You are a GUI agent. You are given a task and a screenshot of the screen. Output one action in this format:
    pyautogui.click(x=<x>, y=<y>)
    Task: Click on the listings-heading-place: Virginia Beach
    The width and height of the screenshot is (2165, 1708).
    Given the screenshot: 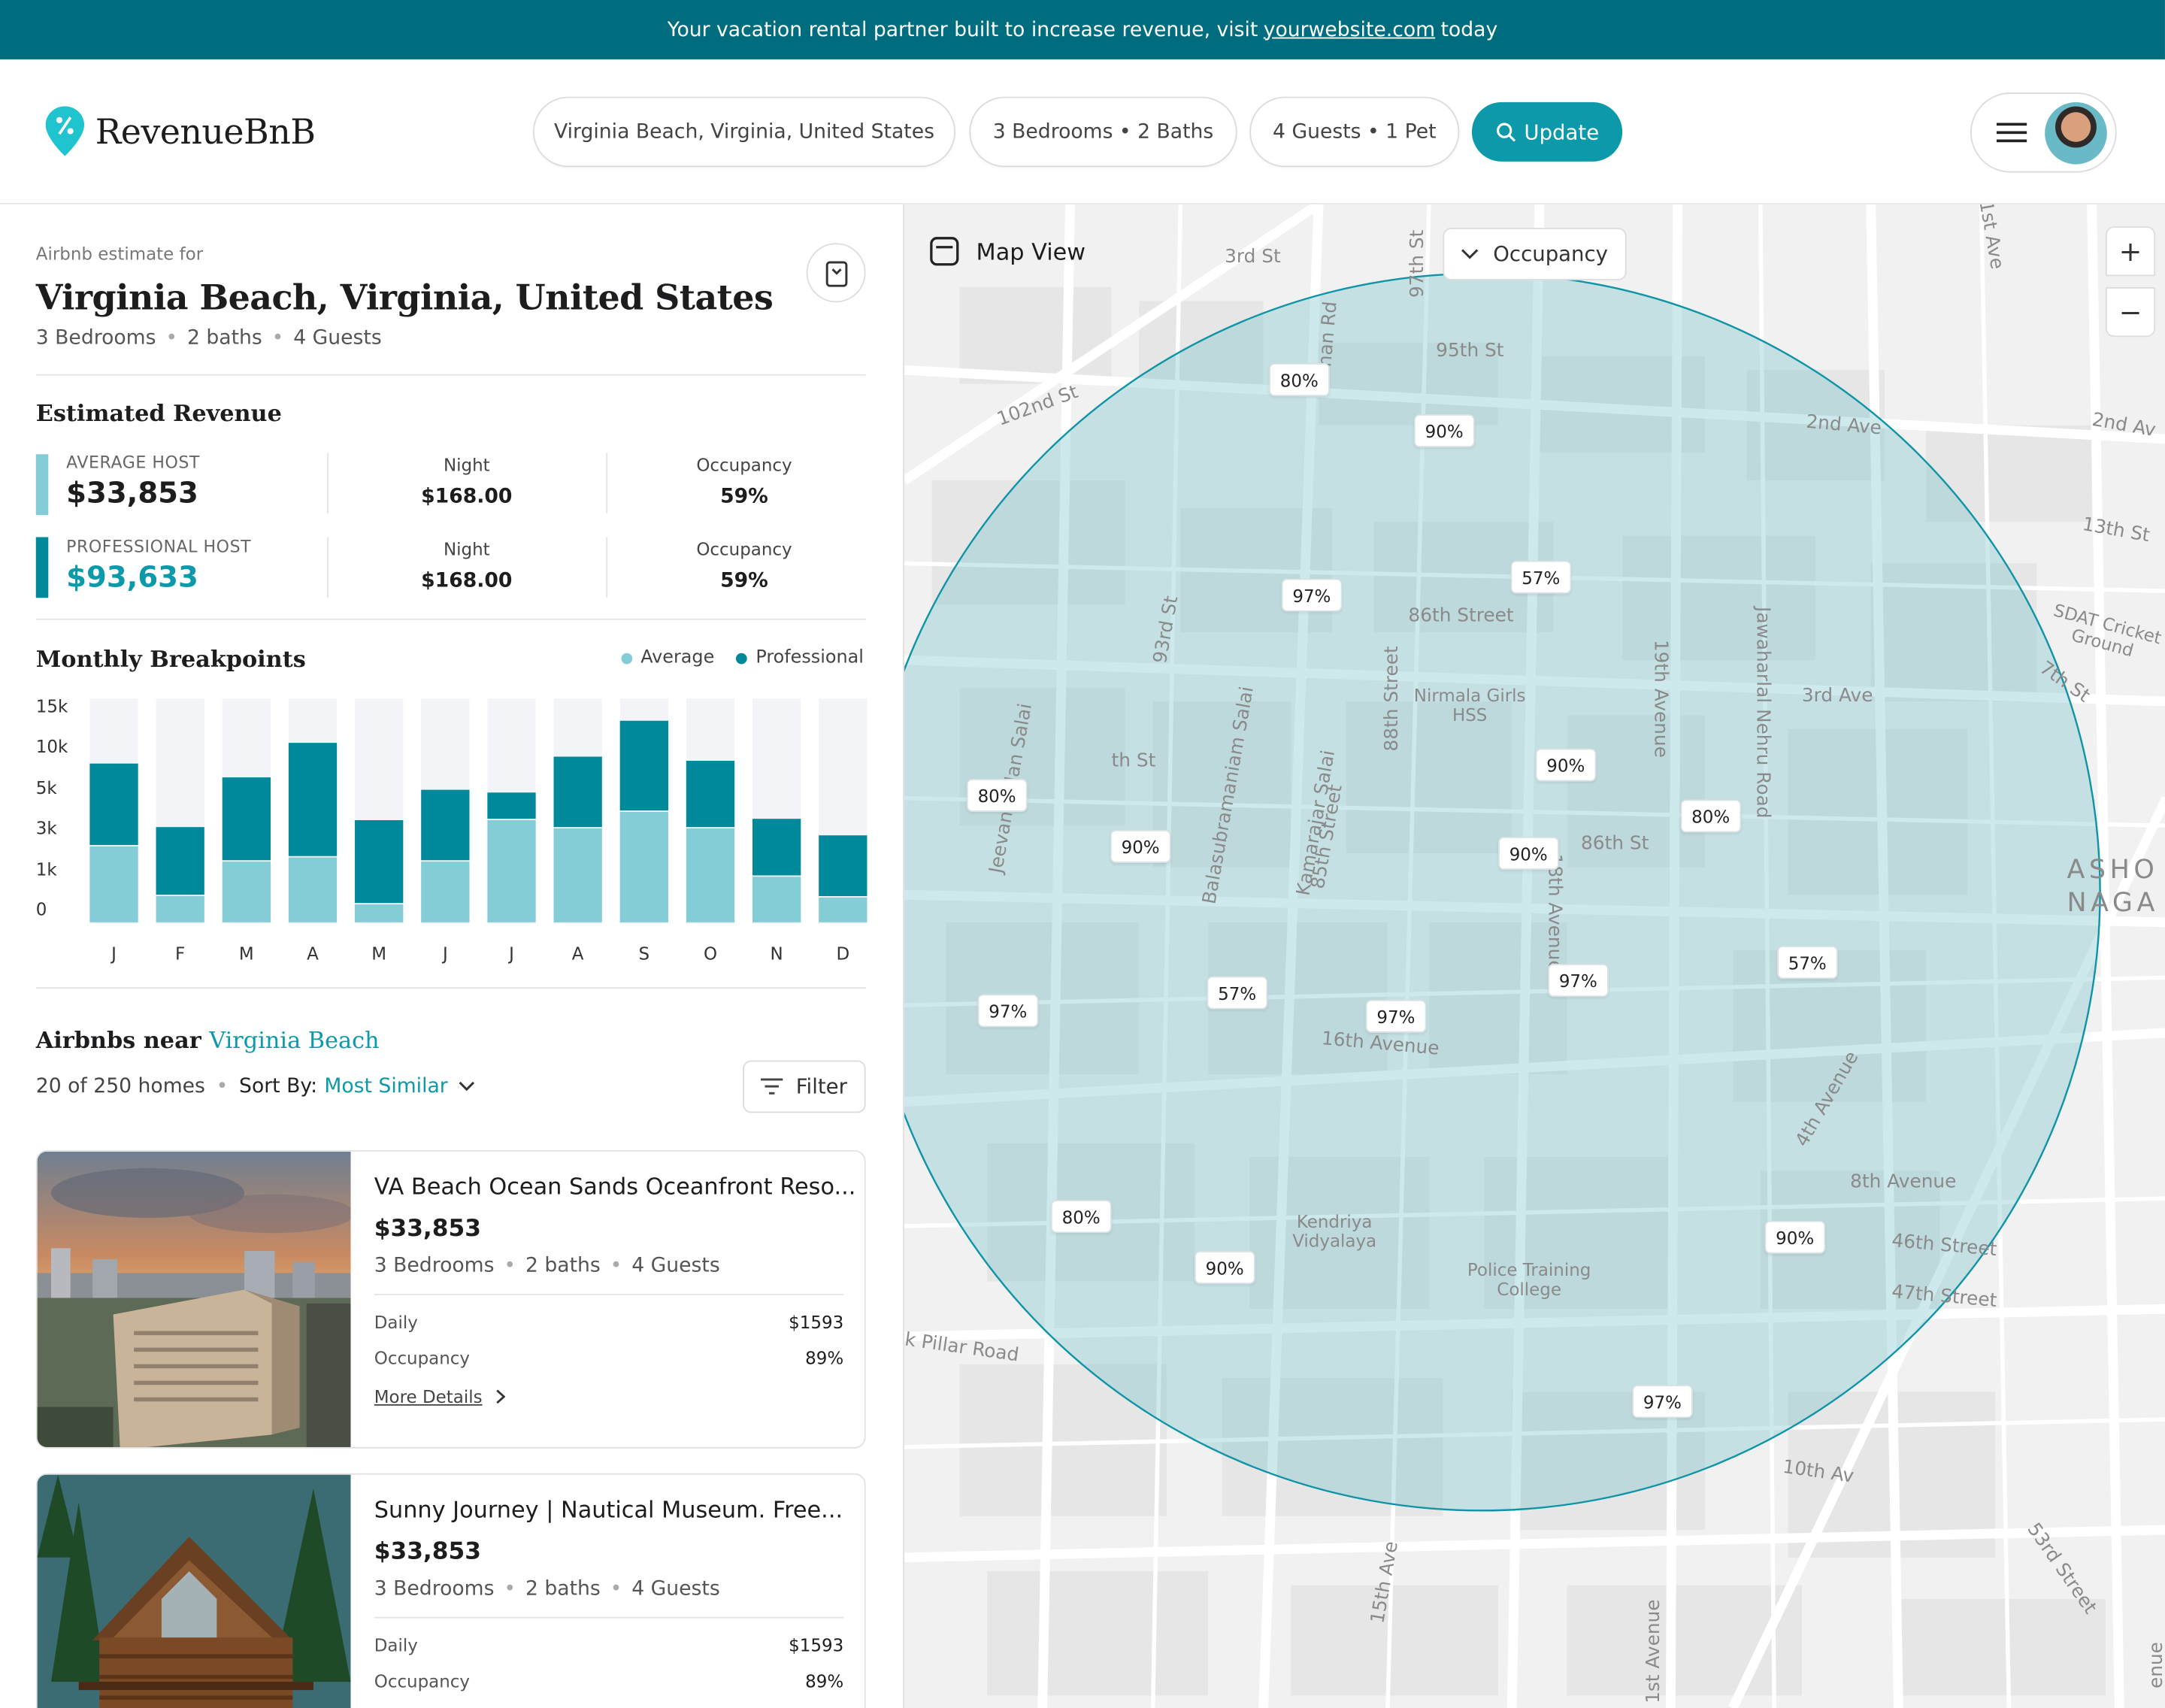 What is the action you would take?
    pyautogui.click(x=294, y=1041)
    